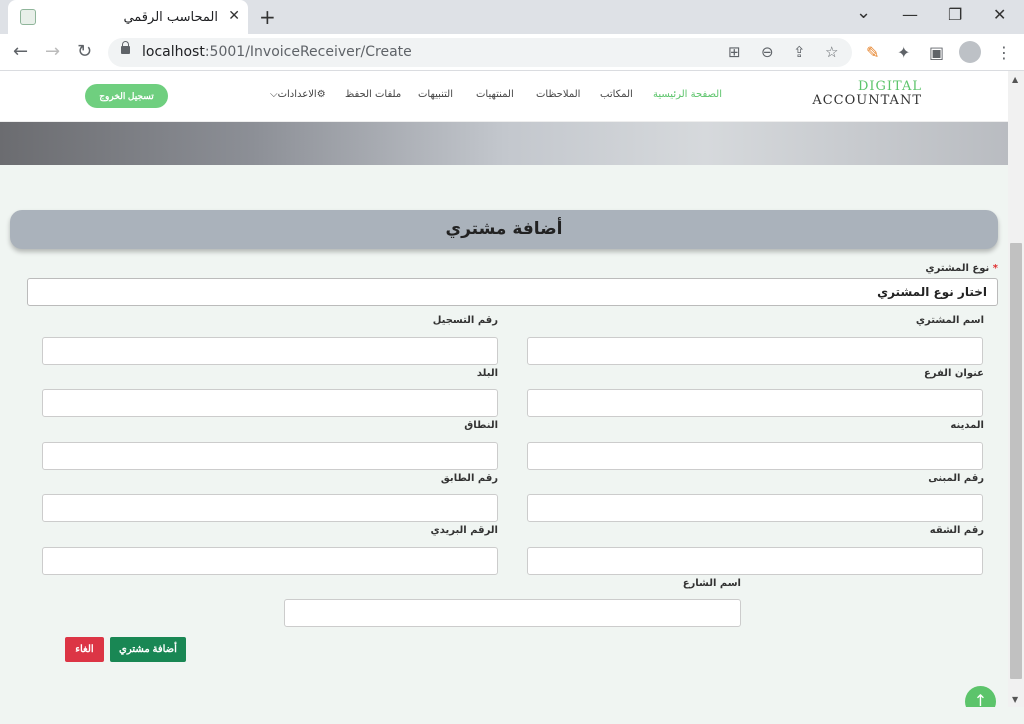 The width and height of the screenshot is (1024, 724). Describe the element at coordinates (970, 52) in the screenshot. I see `profile-avatar` at that location.